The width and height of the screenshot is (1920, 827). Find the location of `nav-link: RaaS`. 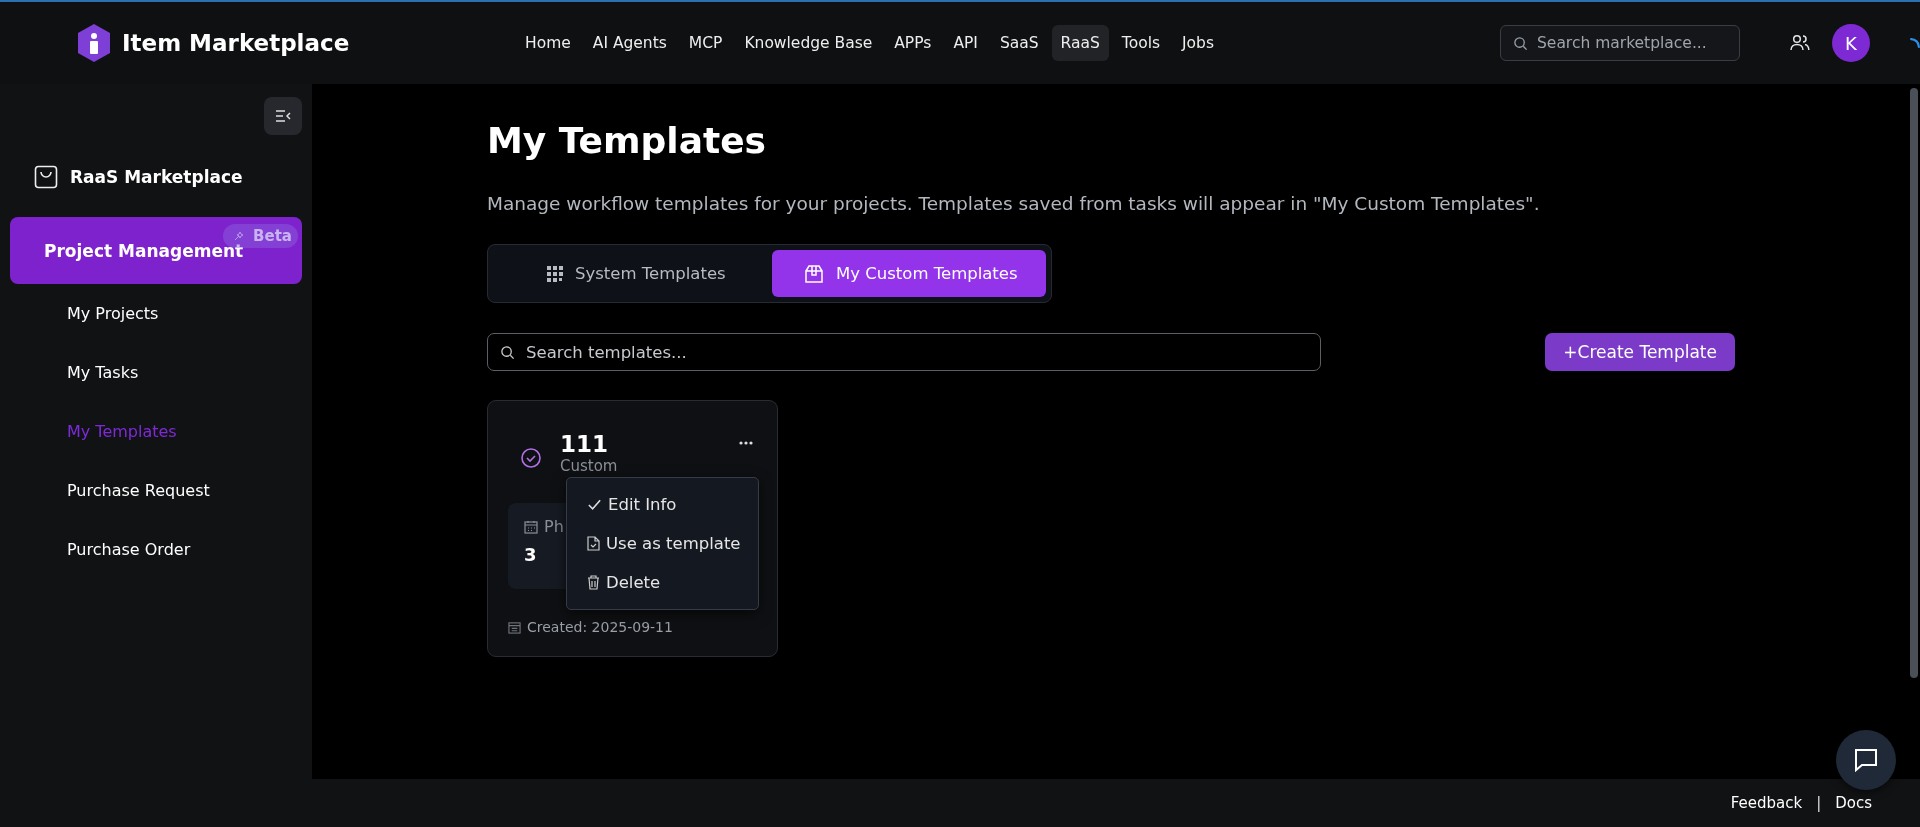

nav-link: RaaS is located at coordinates (1080, 43).